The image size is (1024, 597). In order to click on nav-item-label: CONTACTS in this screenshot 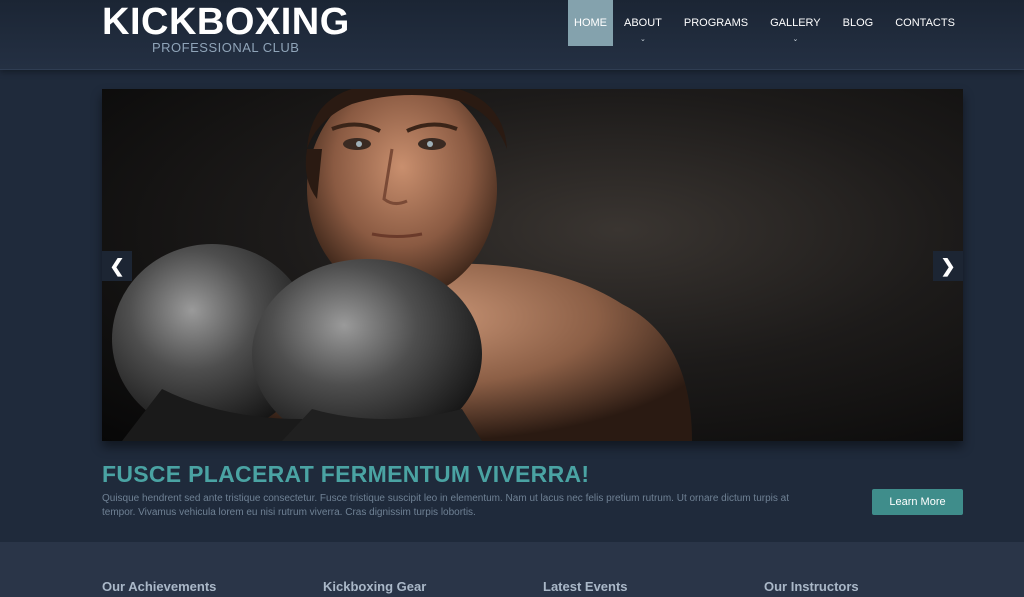, I will do `click(925, 23)`.